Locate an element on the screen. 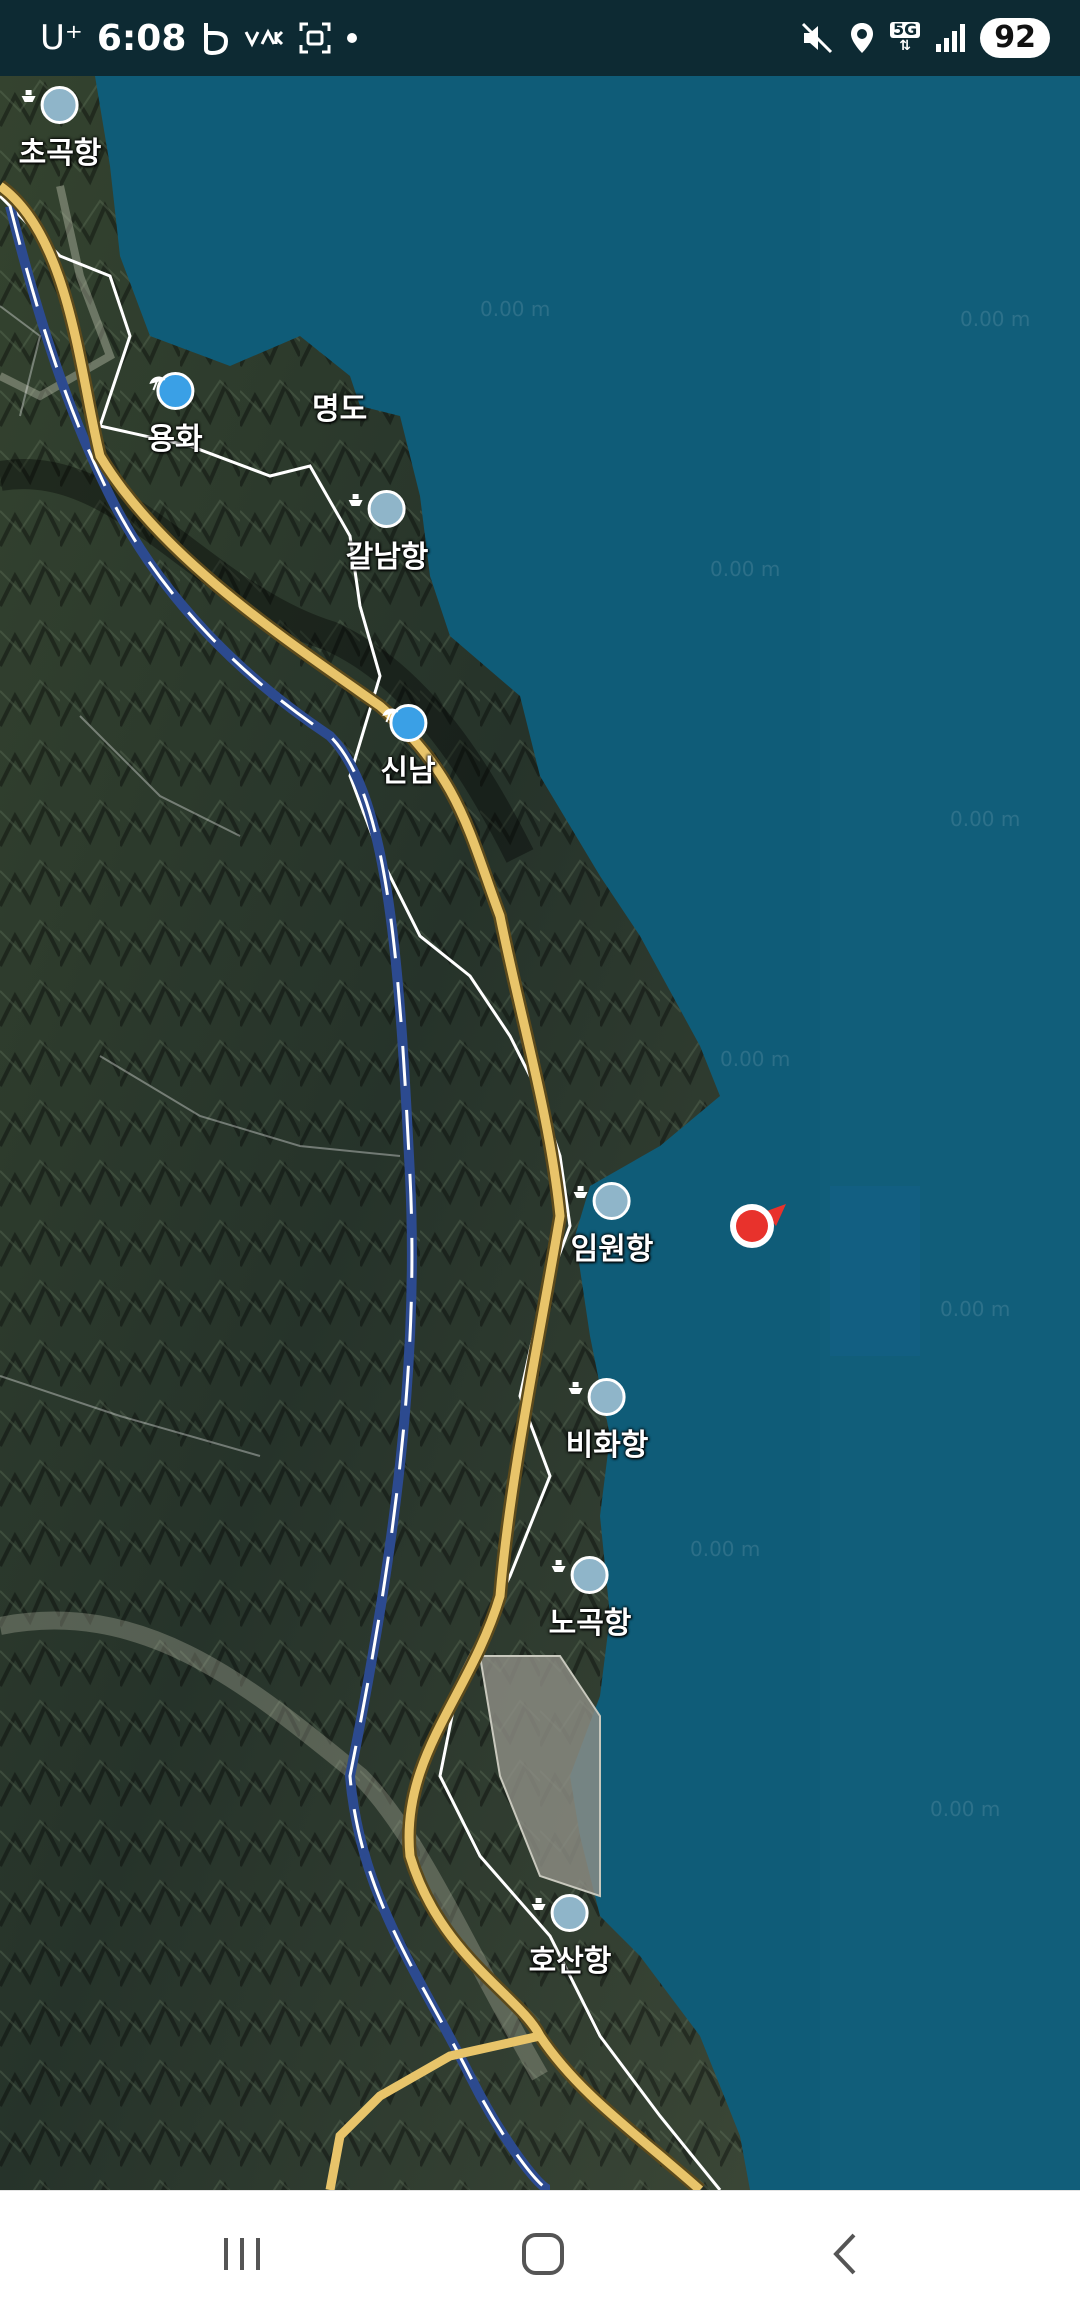 The height and width of the screenshot is (2317, 1080). poi-label: 호산항 is located at coordinates (570, 1961).